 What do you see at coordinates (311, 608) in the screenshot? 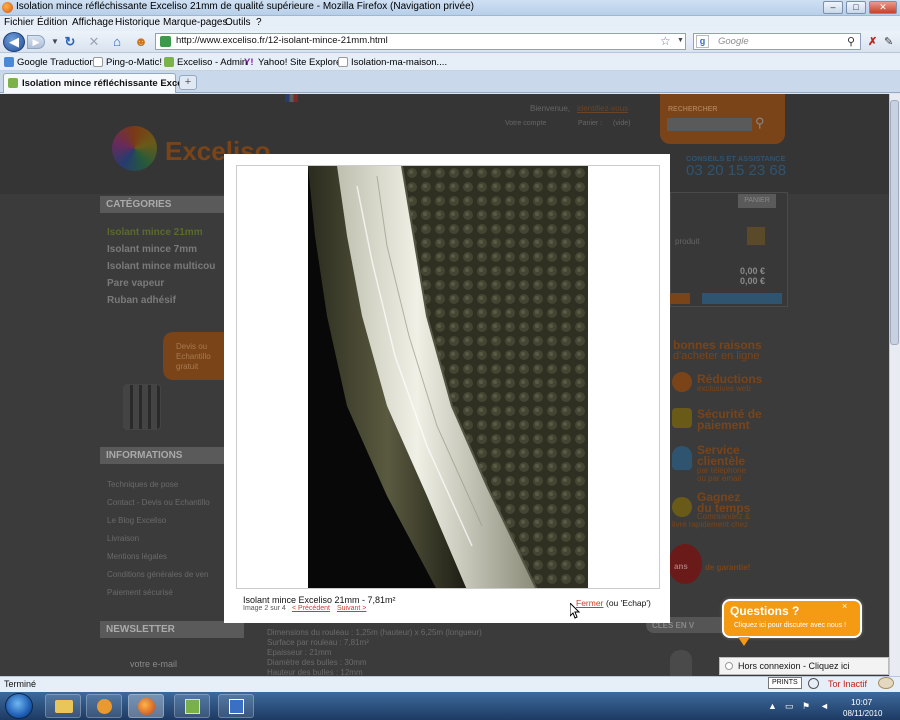
I see `lightbox-prev-link: < Précédent` at bounding box center [311, 608].